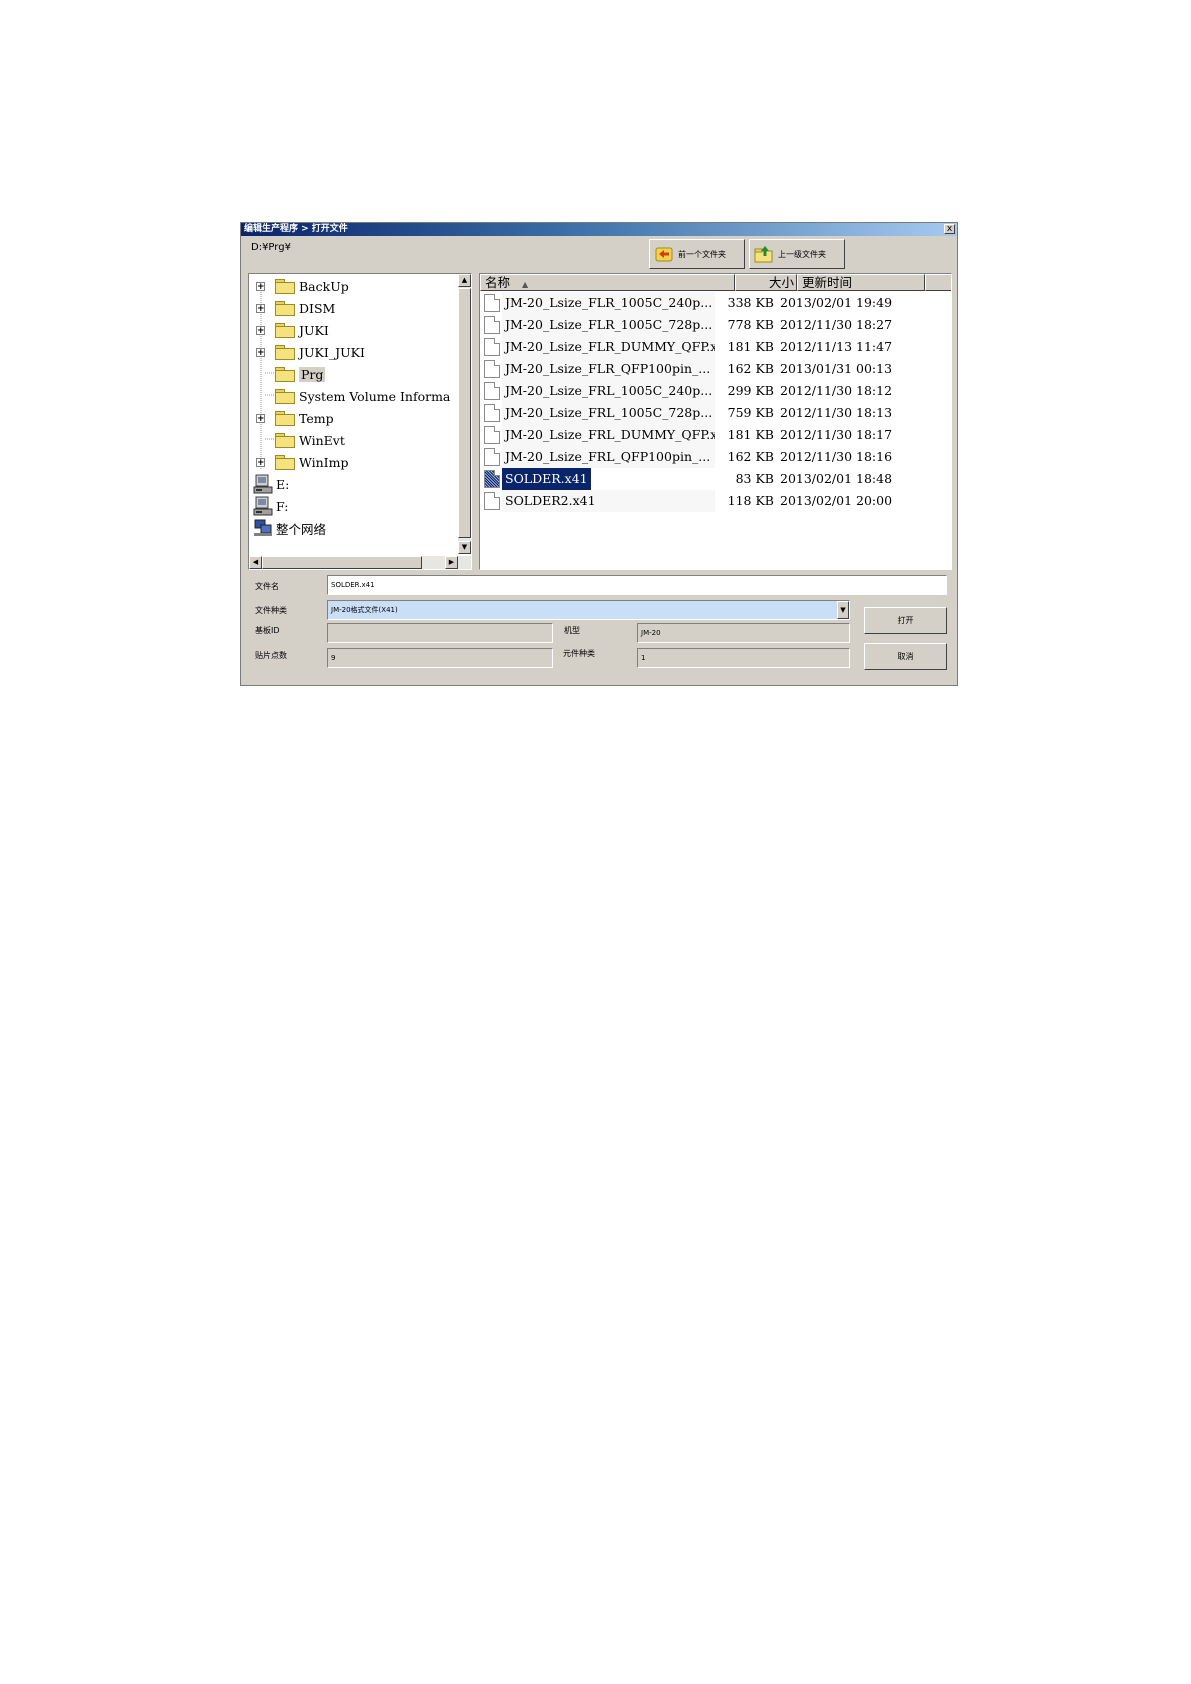 The height and width of the screenshot is (1684, 1191). I want to click on file-size: 181 KB, so click(750, 434).